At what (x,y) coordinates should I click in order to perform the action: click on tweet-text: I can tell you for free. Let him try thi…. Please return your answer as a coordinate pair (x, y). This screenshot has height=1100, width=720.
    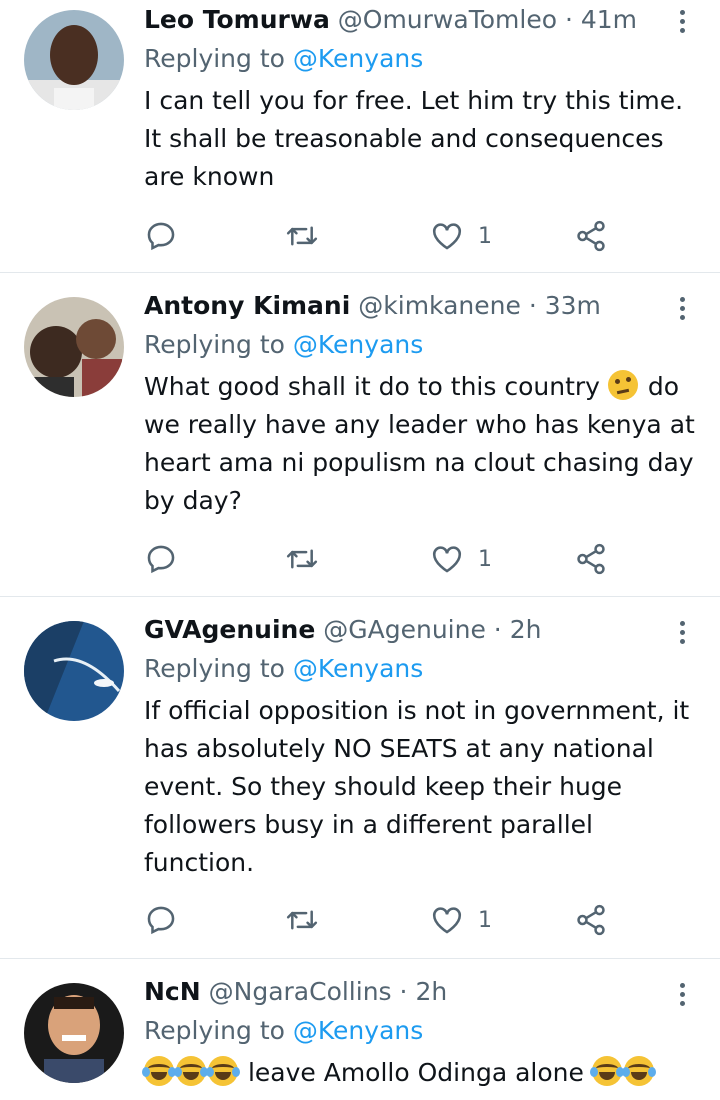
    Looking at the image, I should click on (420, 139).